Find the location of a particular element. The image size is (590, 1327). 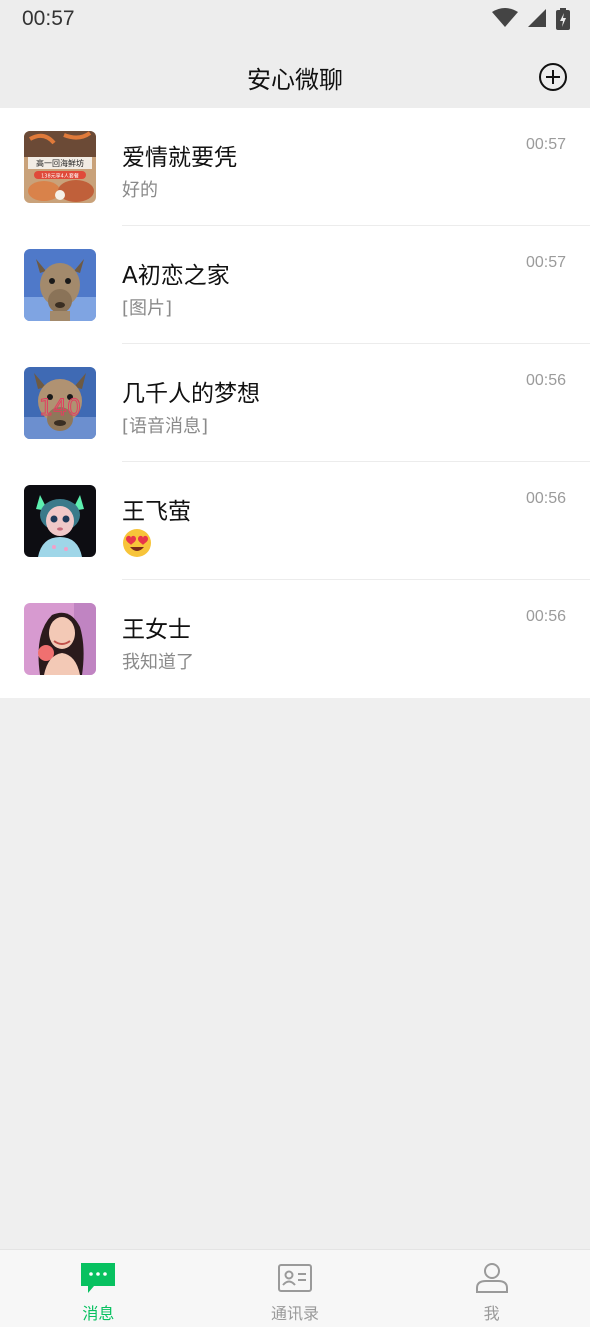

chat-item-5: 王女士 我知道了 00:56 is located at coordinates (295, 639).